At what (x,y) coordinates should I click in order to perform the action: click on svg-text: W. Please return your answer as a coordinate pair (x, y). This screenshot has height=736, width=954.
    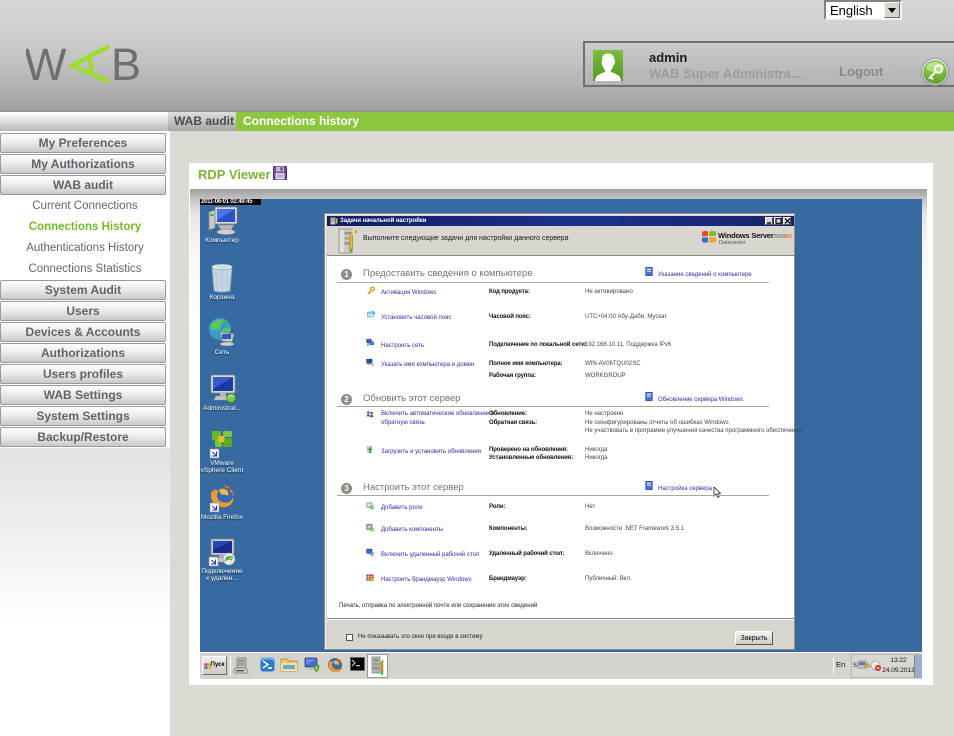
    Looking at the image, I should click on (46, 63).